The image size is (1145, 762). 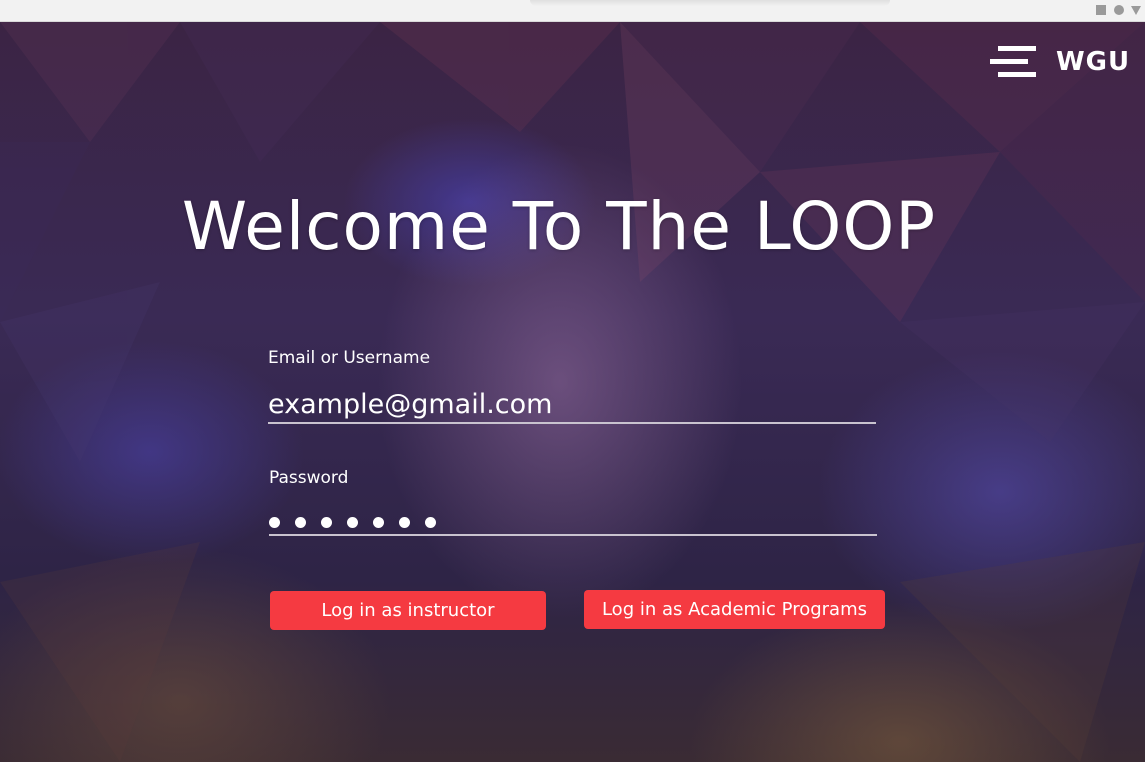 What do you see at coordinates (572, 11) in the screenshot?
I see `window-titlebar` at bounding box center [572, 11].